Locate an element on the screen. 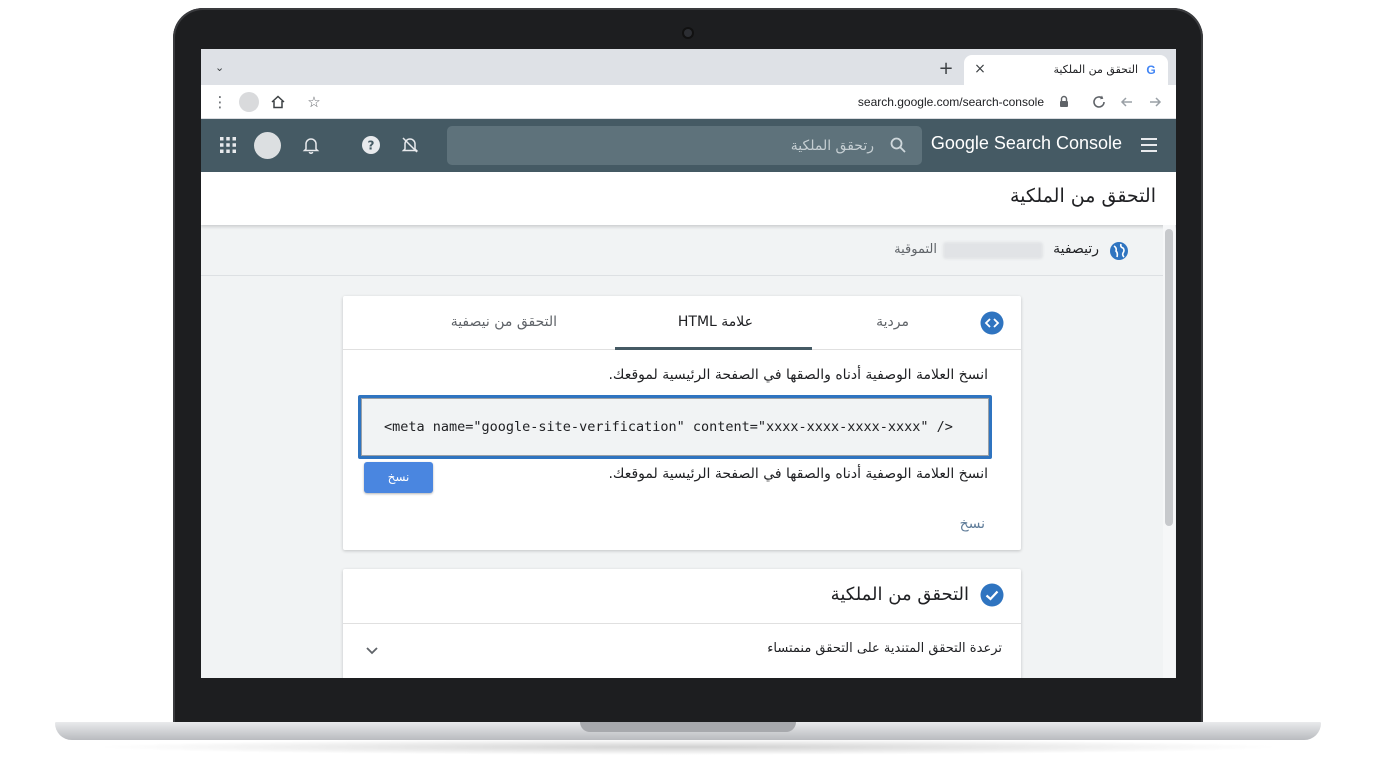 The height and width of the screenshot is (768, 1376). url-text: search.google.com/search-console is located at coordinates (950, 102).